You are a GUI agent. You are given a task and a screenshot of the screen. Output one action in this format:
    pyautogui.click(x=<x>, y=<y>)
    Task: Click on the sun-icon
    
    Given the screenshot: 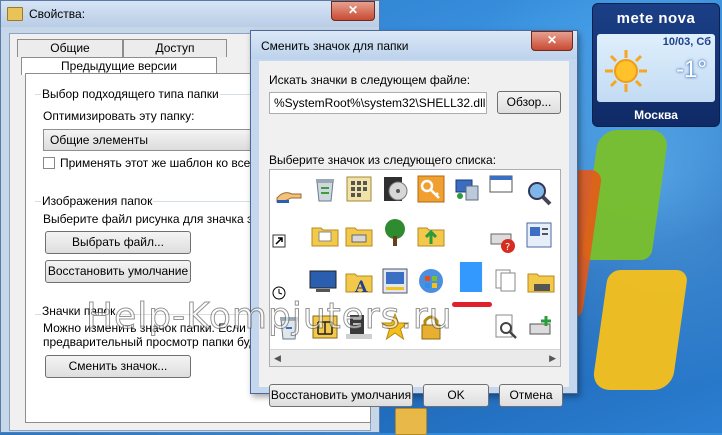 What is the action you would take?
    pyautogui.click(x=626, y=71)
    